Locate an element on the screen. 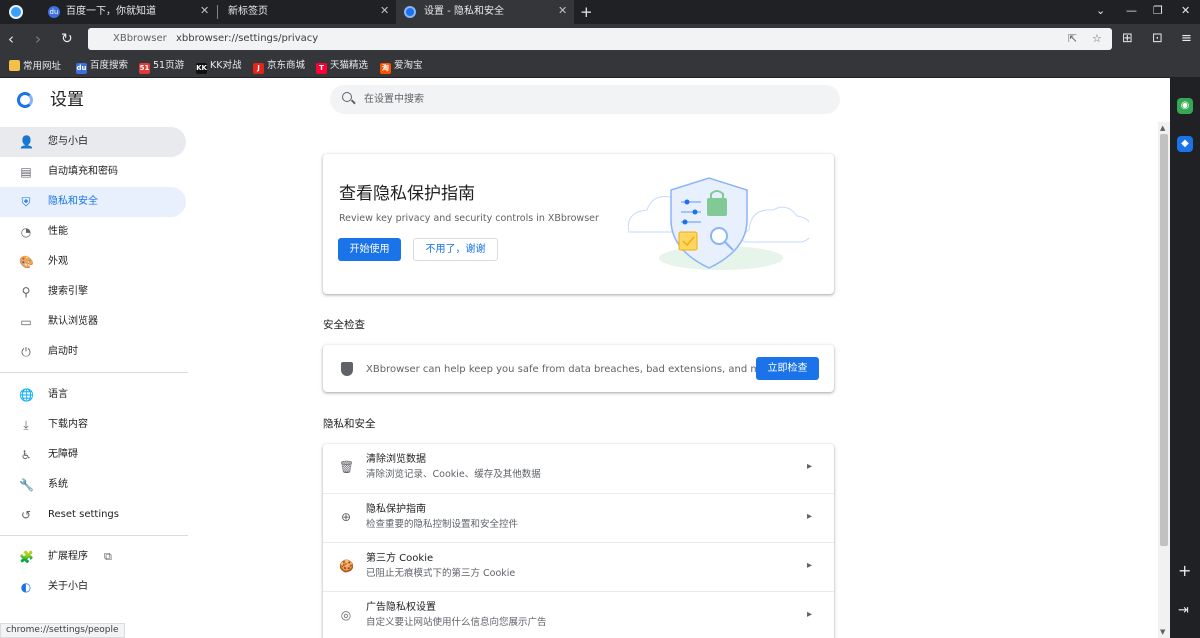 This screenshot has height=638, width=1200. tab-search-icon: ⌄ is located at coordinates (1100, 11).